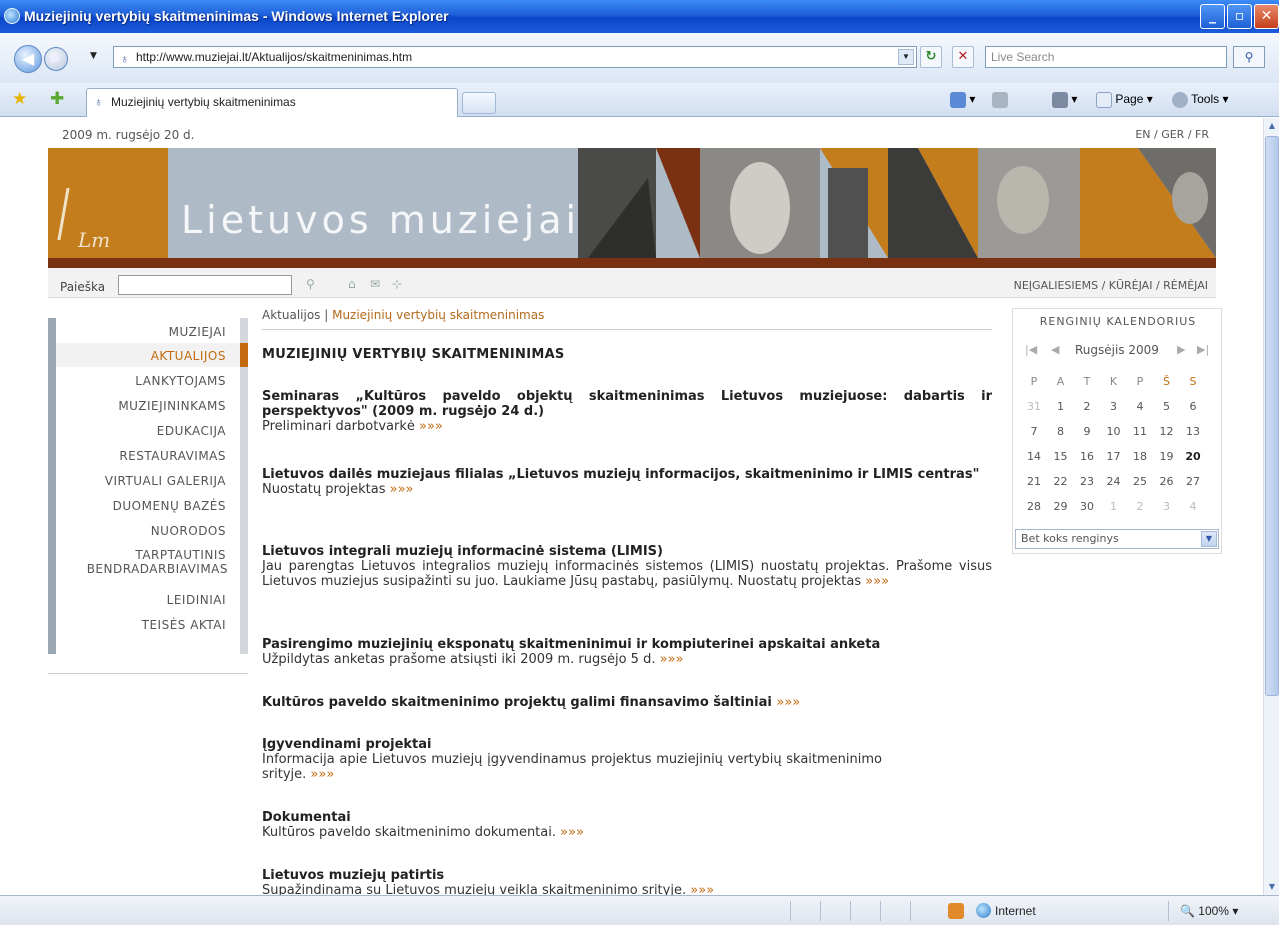 The height and width of the screenshot is (925, 1279). Describe the element at coordinates (479, 103) in the screenshot. I see `new-tab-button` at that location.